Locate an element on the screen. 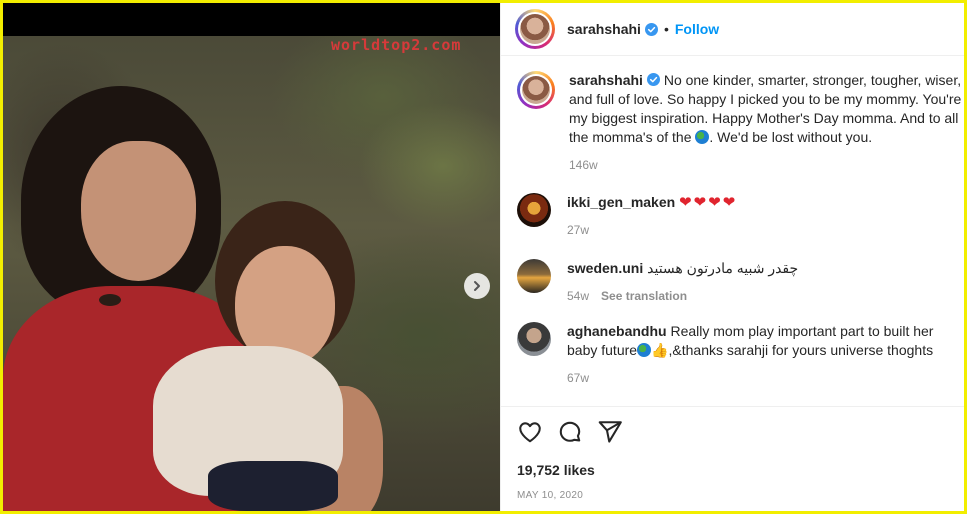  share-button is located at coordinates (610, 432).